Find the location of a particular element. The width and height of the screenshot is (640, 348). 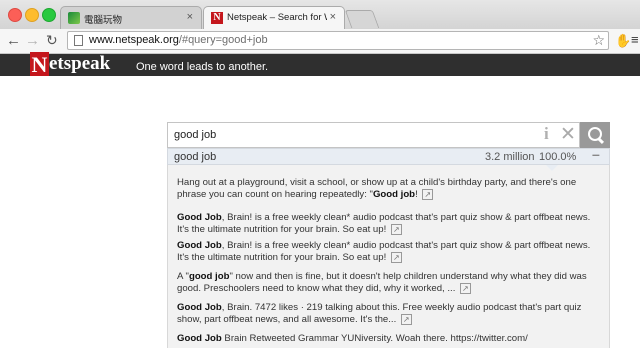

bookmark-star-icon: ☆ is located at coordinates (598, 40).